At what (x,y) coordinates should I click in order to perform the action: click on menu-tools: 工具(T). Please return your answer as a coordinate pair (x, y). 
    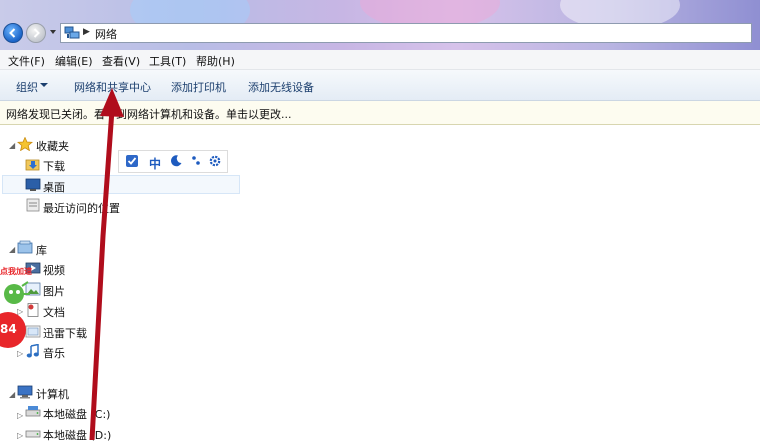
    Looking at the image, I should click on (167, 61).